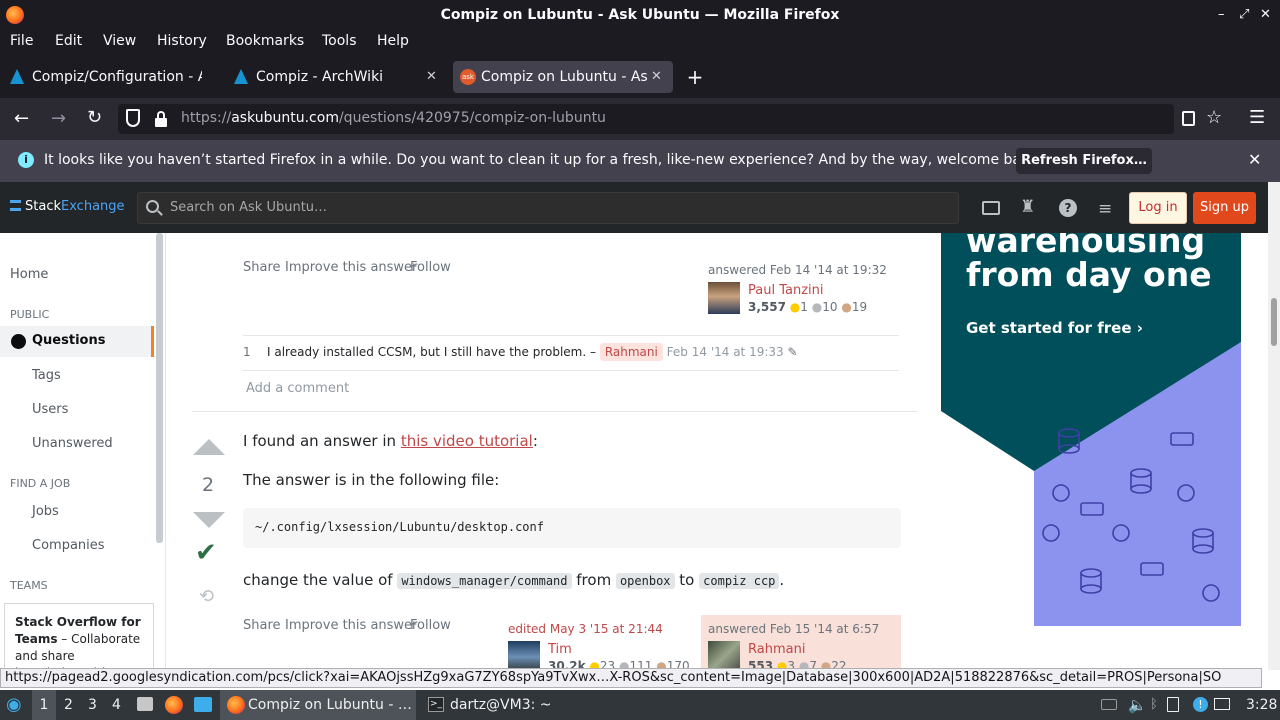 Image resolution: width=1280 pixels, height=720 pixels. Describe the element at coordinates (1054, 328) in the screenshot. I see `ad-cta-link: Get started for free ›` at that location.